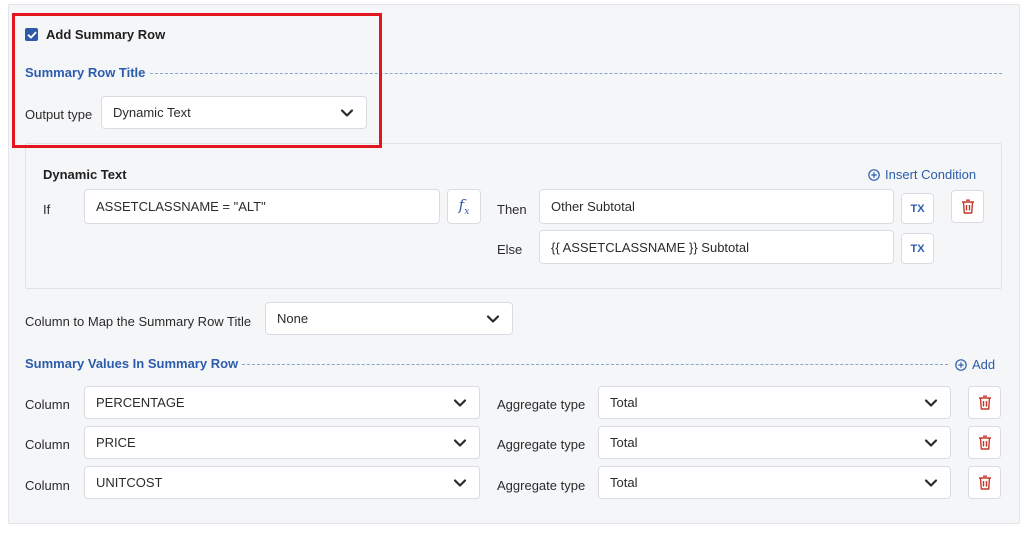 This screenshot has width=1024, height=536. I want to click on insert-condition-link: Insert Condition, so click(922, 174).